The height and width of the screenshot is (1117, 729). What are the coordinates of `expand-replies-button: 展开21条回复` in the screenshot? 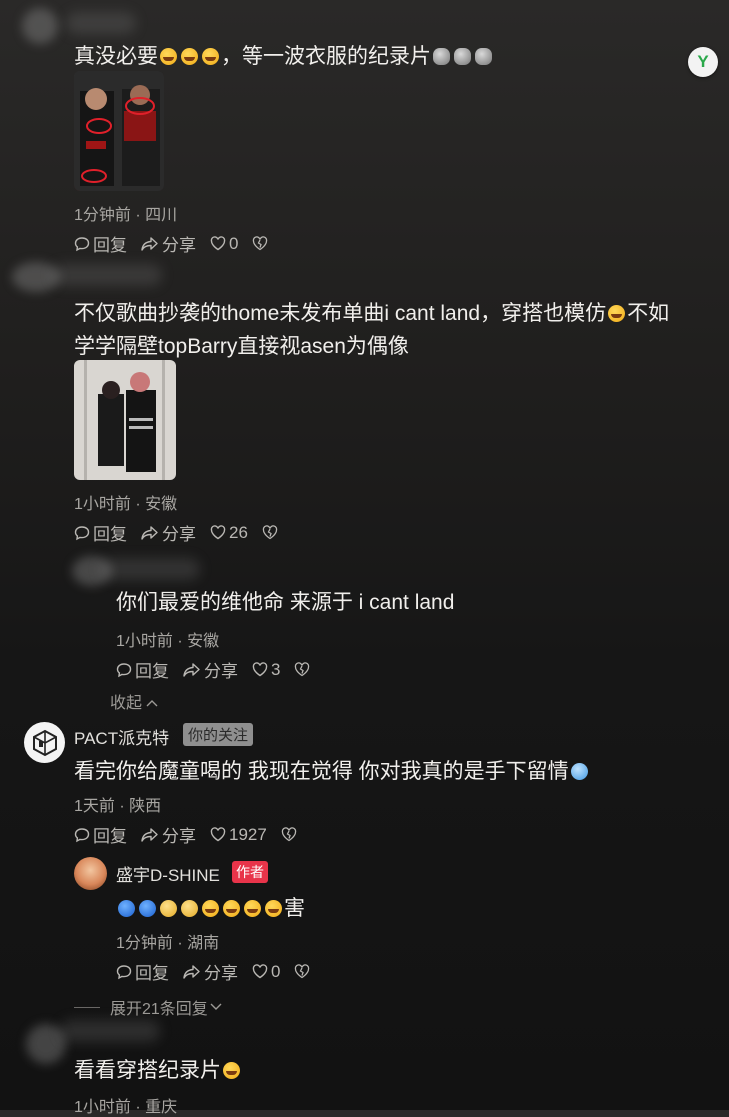 It's located at (148, 1007).